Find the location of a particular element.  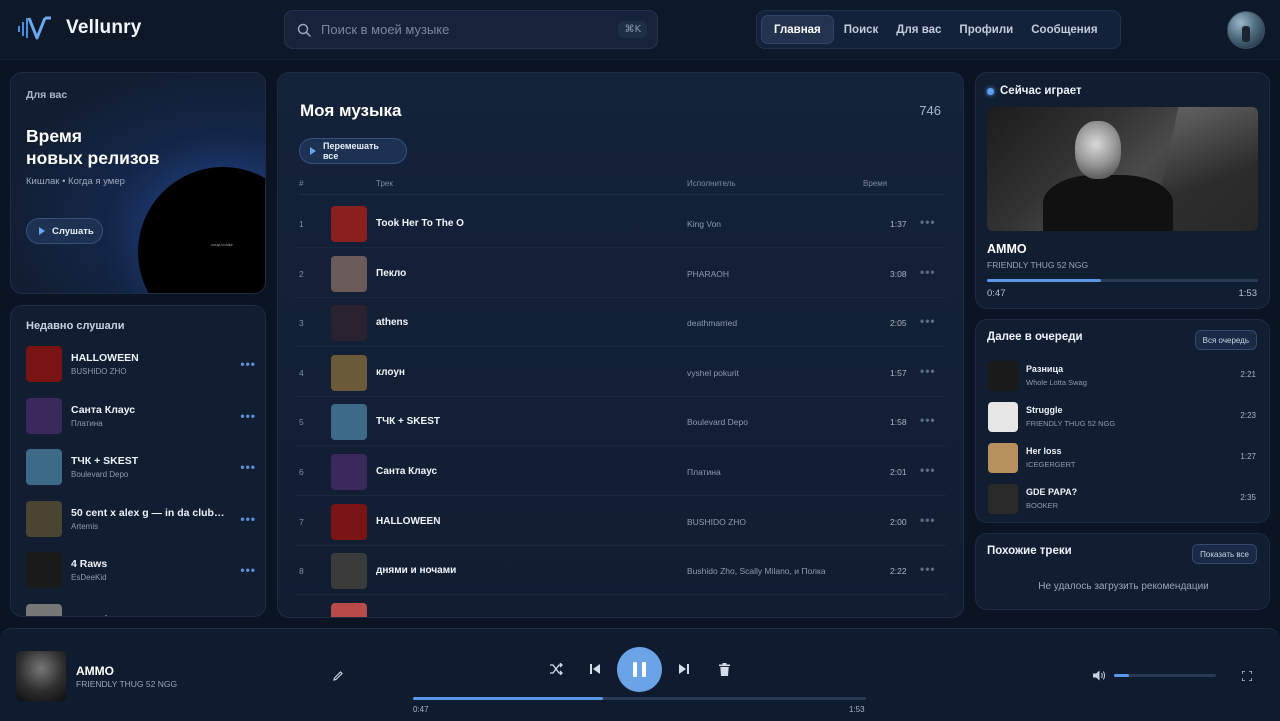

table-row: 6 Санта Клаус Платина 2:01 ••• is located at coordinates (620, 471).